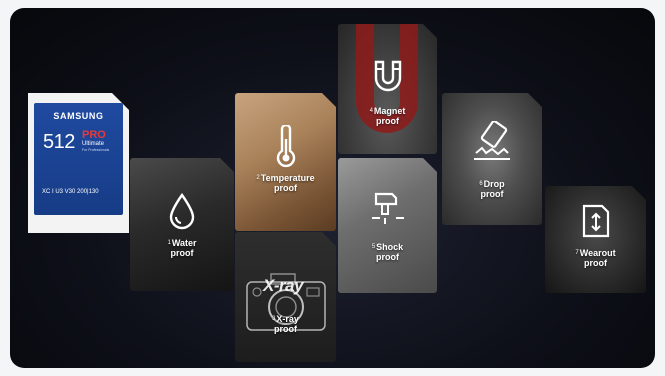 The image size is (665, 376). What do you see at coordinates (492, 189) in the screenshot?
I see `feature-label-drop: 6Drop proof` at bounding box center [492, 189].